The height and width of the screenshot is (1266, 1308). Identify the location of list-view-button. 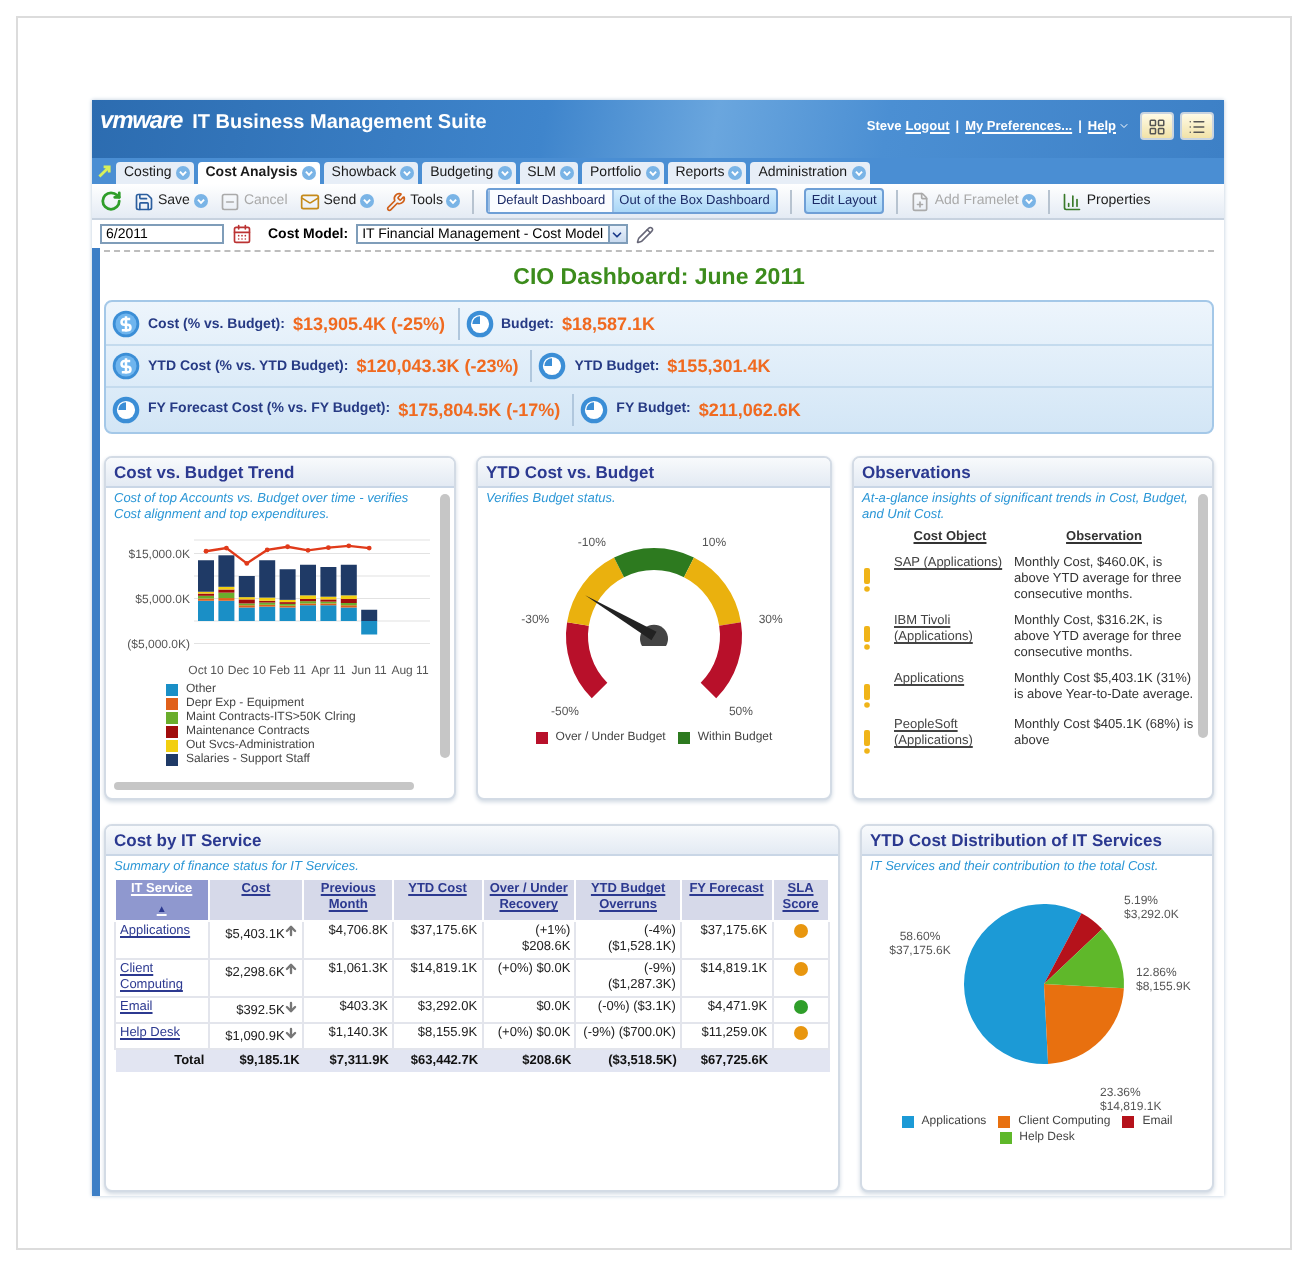
(1197, 126).